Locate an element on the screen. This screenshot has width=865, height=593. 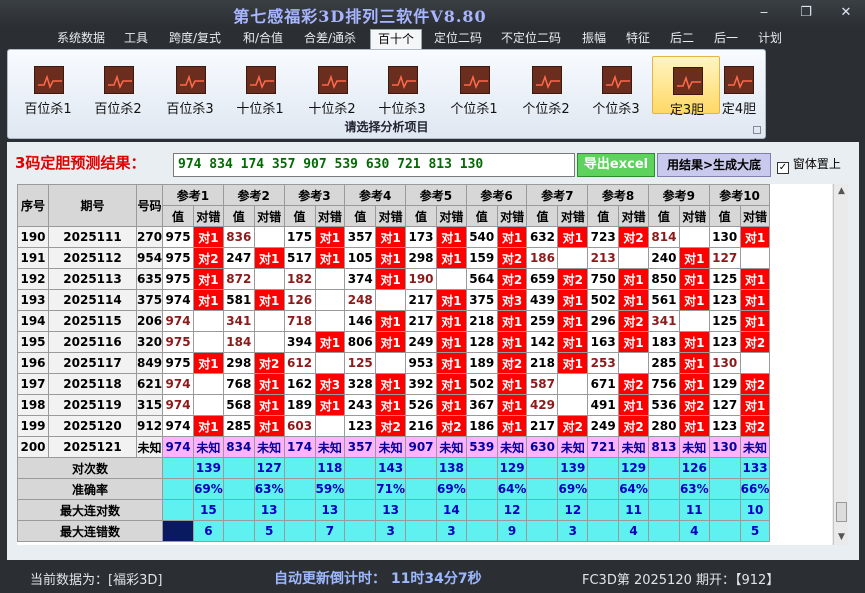
header-number: 号码 is located at coordinates (149, 205).